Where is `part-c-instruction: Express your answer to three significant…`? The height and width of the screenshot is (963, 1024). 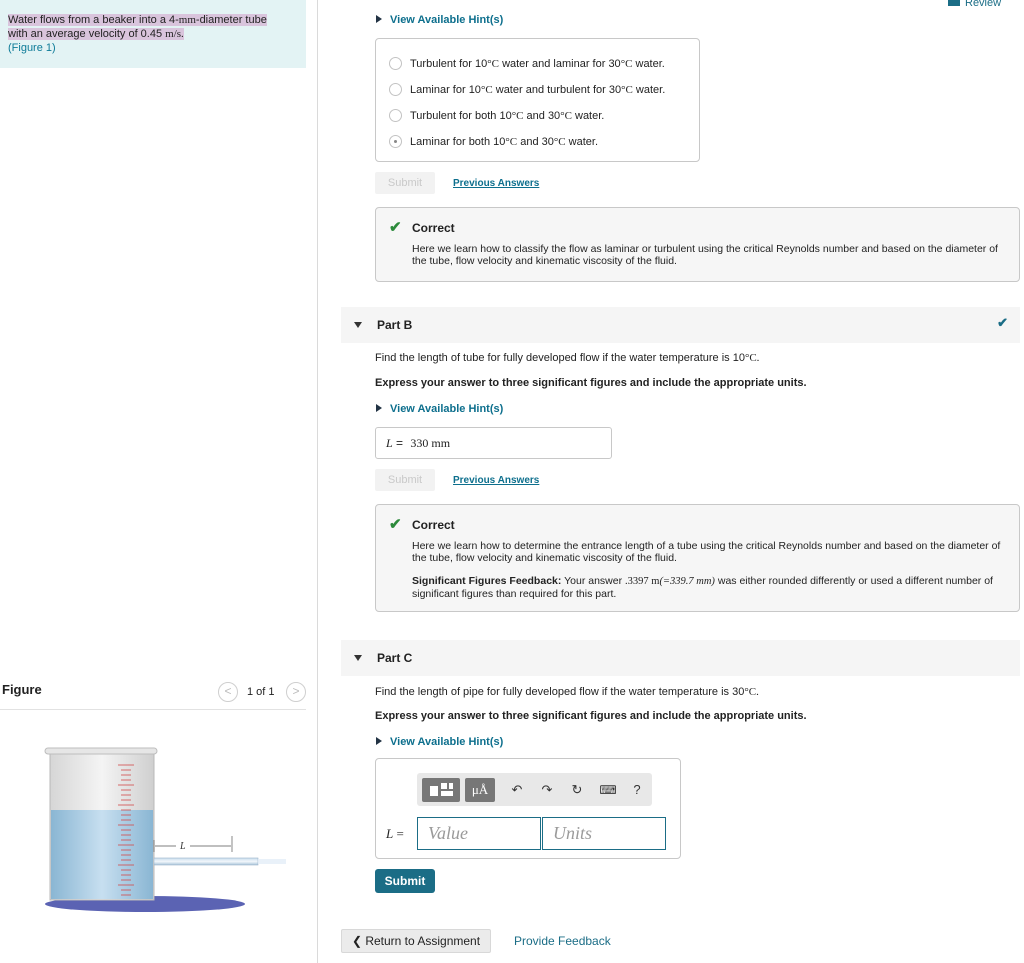
part-c-instruction: Express your answer to three significant… is located at coordinates (591, 716).